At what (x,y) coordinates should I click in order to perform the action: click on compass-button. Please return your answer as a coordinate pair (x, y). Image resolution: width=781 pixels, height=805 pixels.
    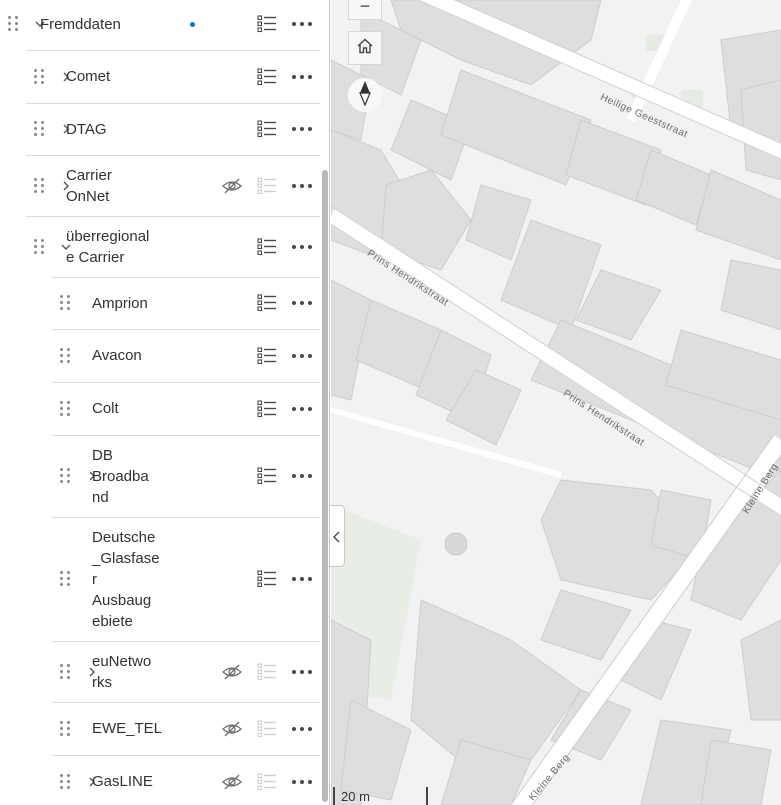
    Looking at the image, I should click on (365, 95).